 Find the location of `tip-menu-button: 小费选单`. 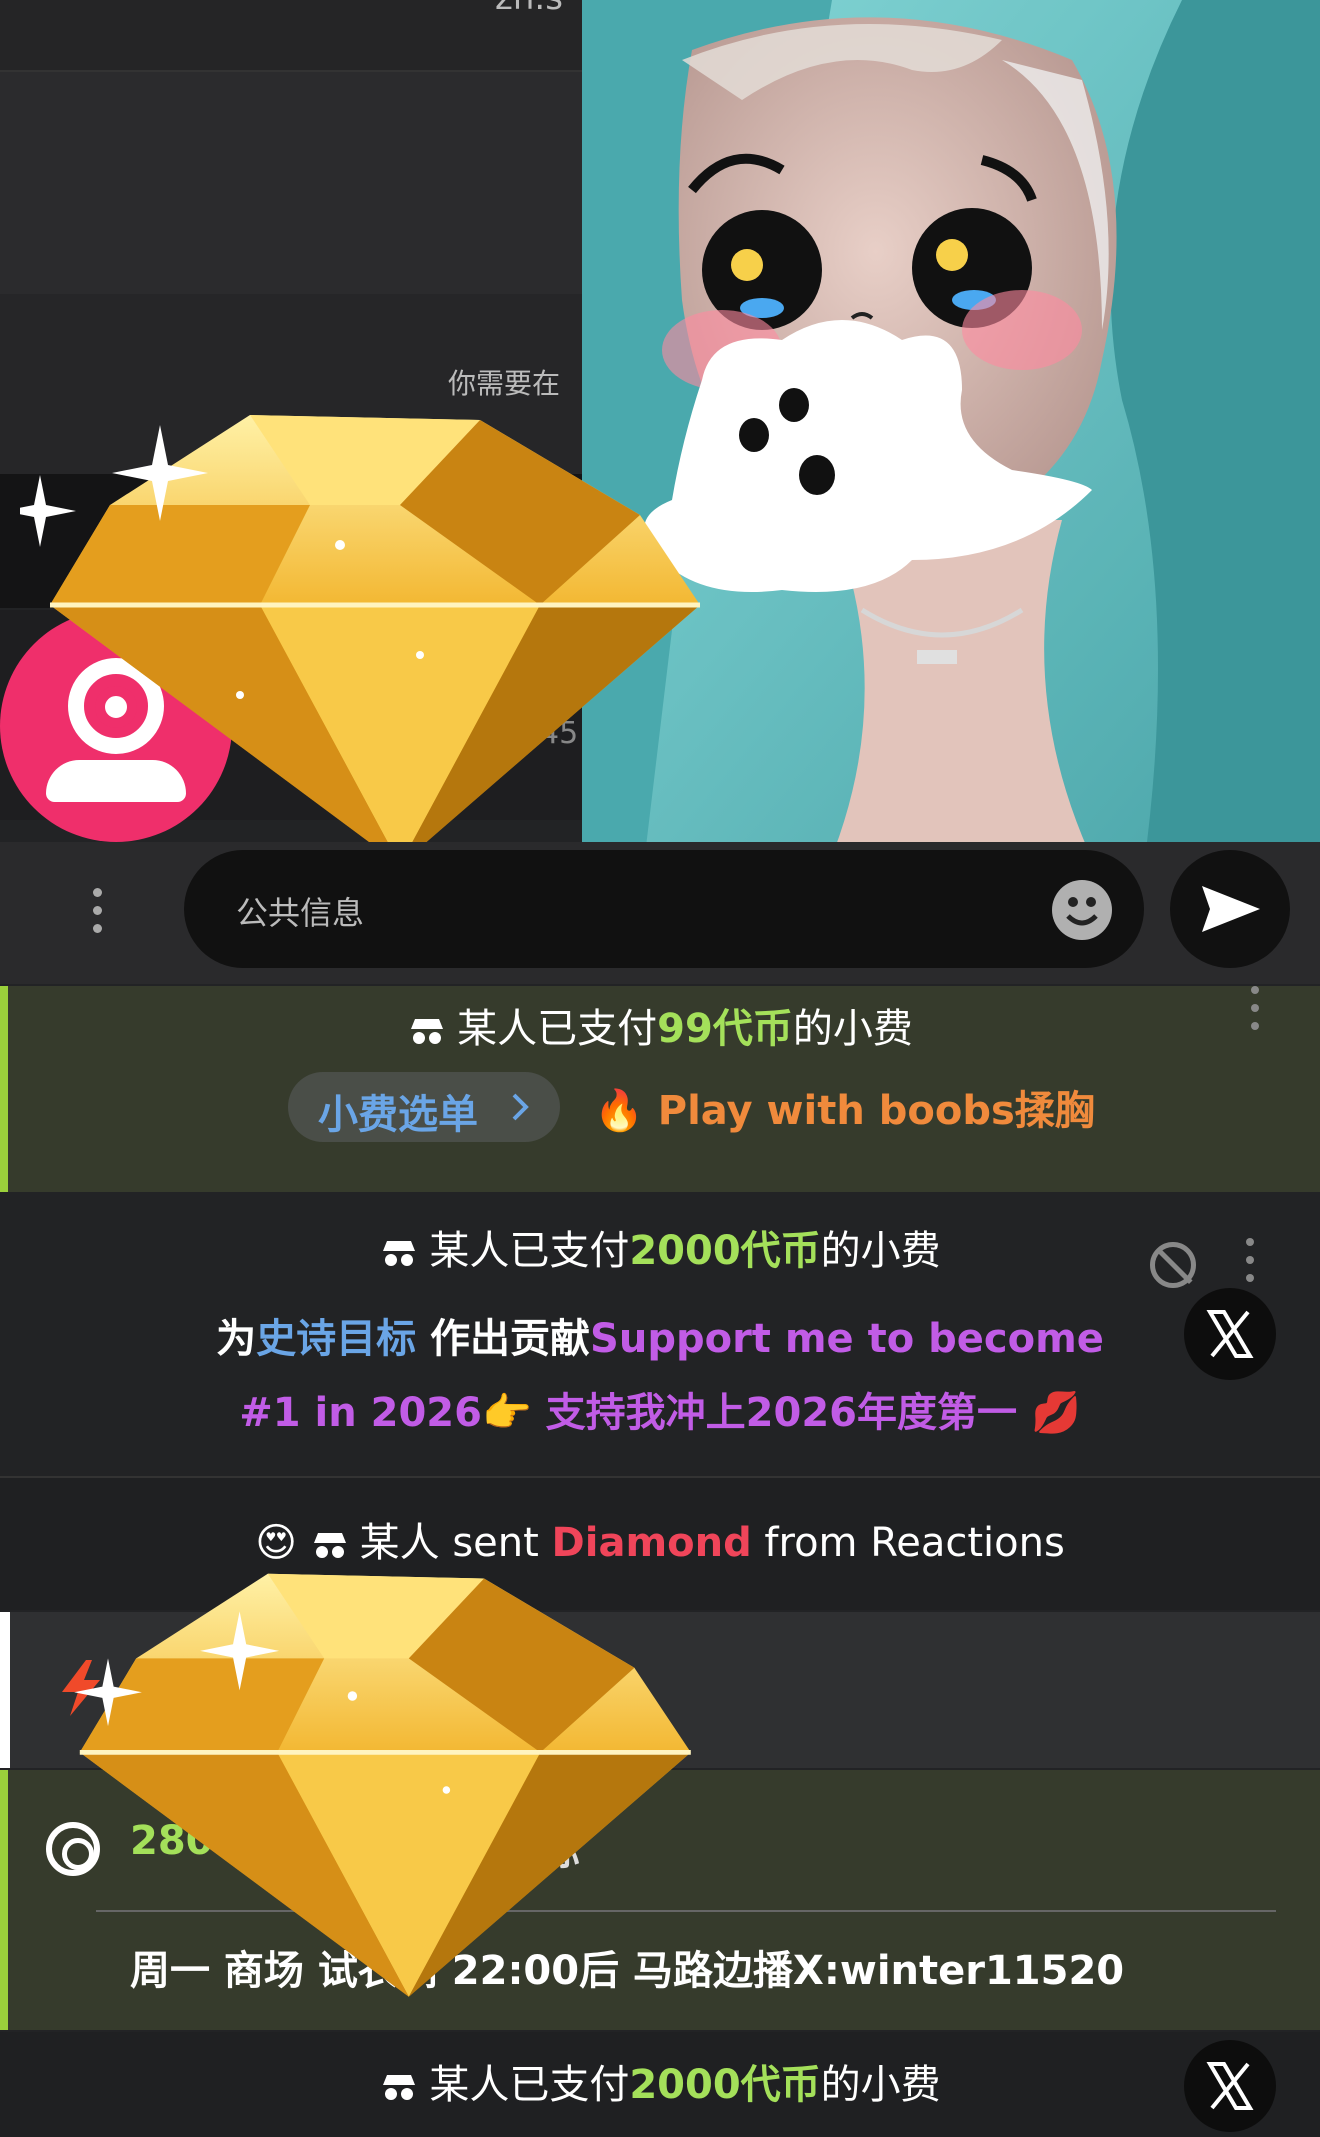

tip-menu-button: 小费选单 is located at coordinates (424, 1107).